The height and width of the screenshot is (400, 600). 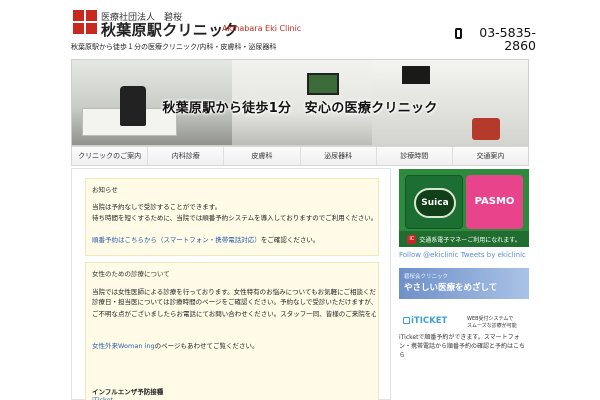 I want to click on group-banner: 碧桜会クリニック やさしい医療をめざして, so click(x=464, y=283).